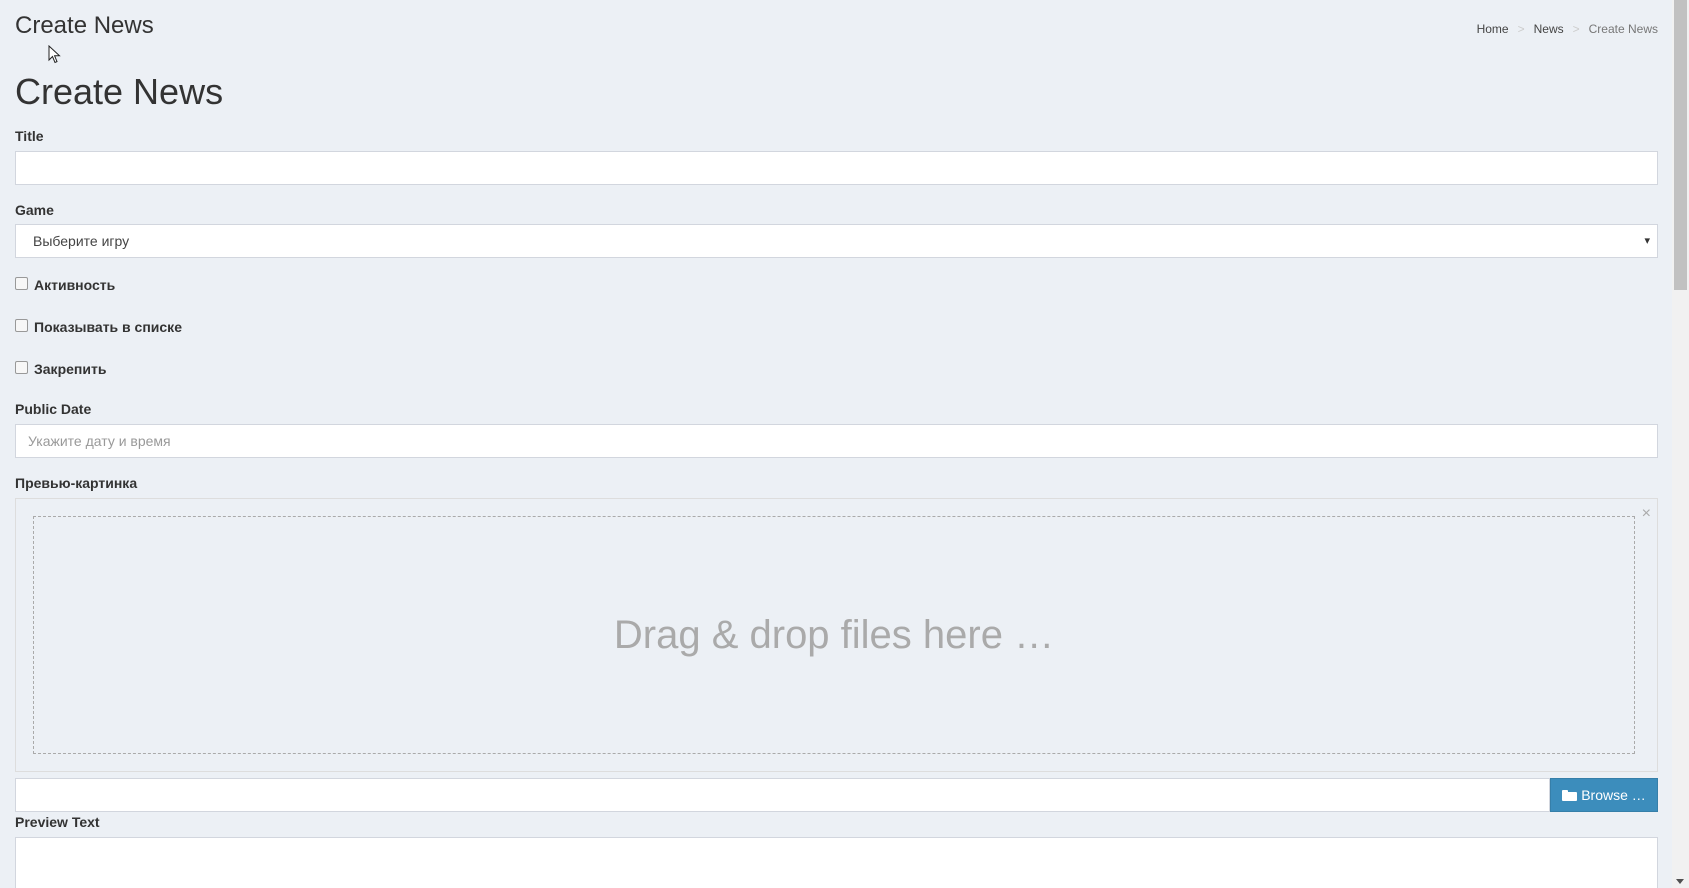 Image resolution: width=1689 pixels, height=888 pixels. Describe the element at coordinates (1646, 514) in the screenshot. I see `close-icon: ×` at that location.